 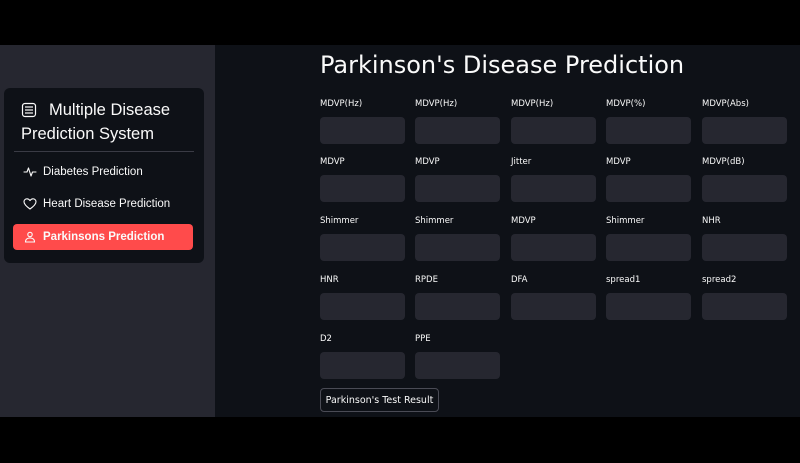 I want to click on field-label: spread2, so click(x=719, y=280).